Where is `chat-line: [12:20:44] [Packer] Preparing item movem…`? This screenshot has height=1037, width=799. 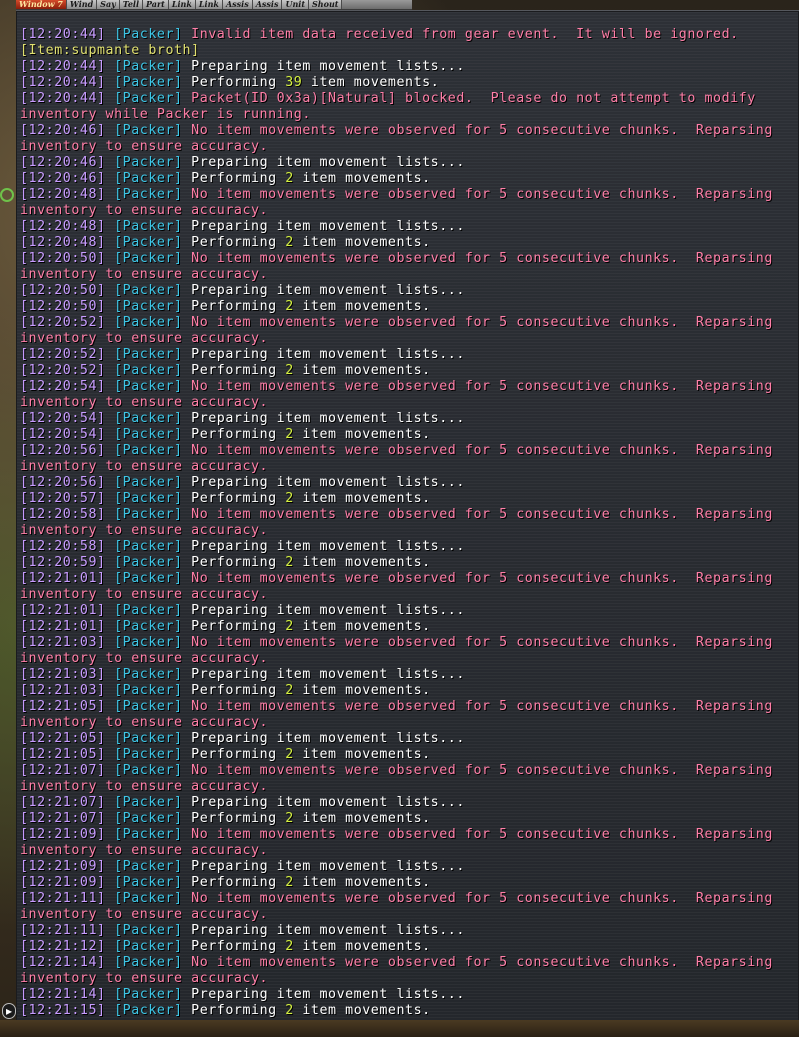 chat-line: [12:20:44] [Packer] Preparing item movem… is located at coordinates (407, 67).